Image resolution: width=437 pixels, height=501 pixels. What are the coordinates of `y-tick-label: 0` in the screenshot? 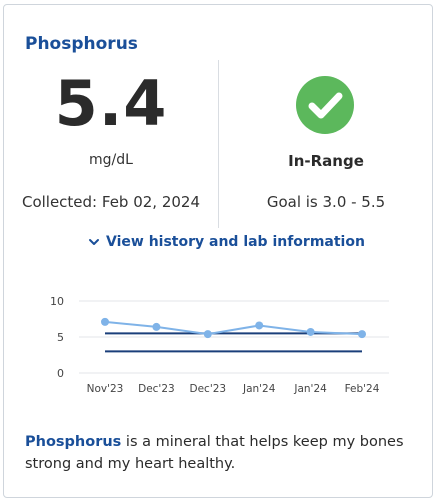 It's located at (60, 373).